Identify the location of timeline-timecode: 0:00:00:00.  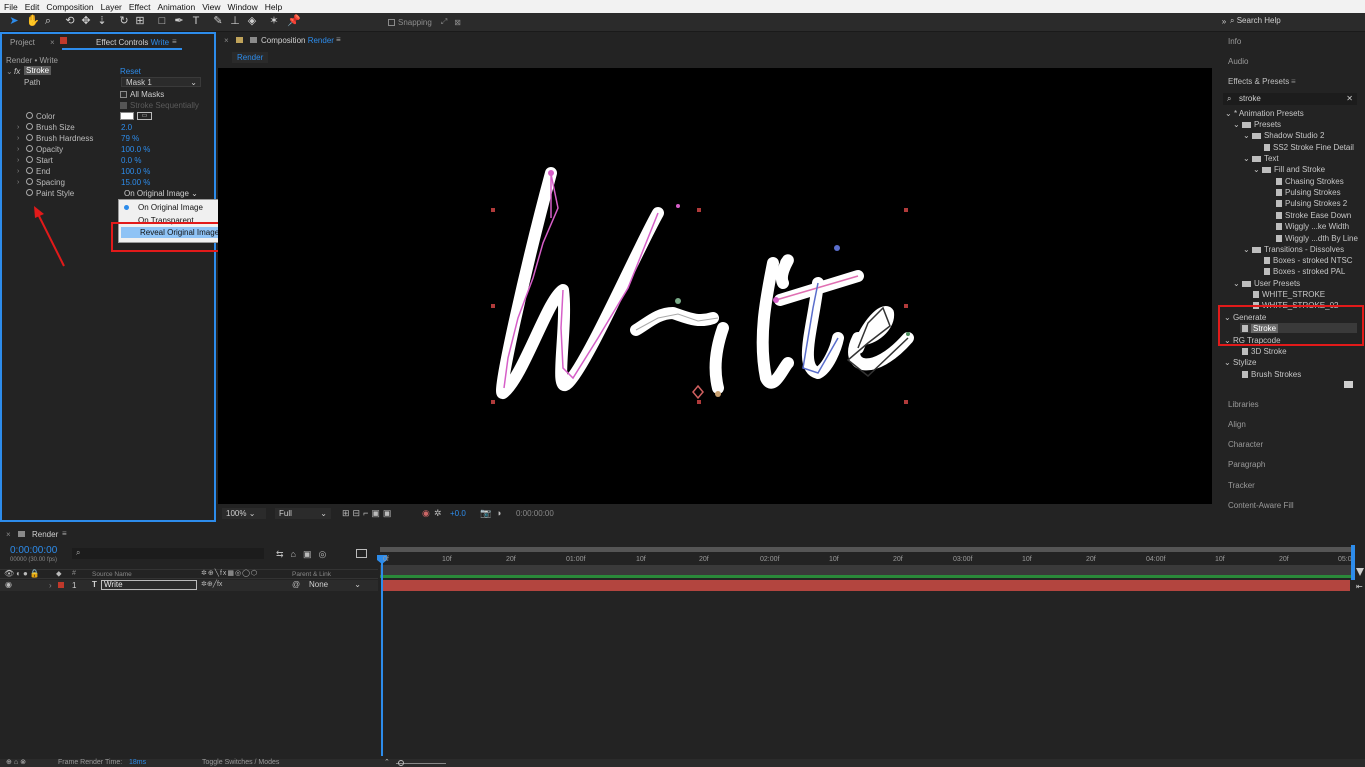
(33, 550).